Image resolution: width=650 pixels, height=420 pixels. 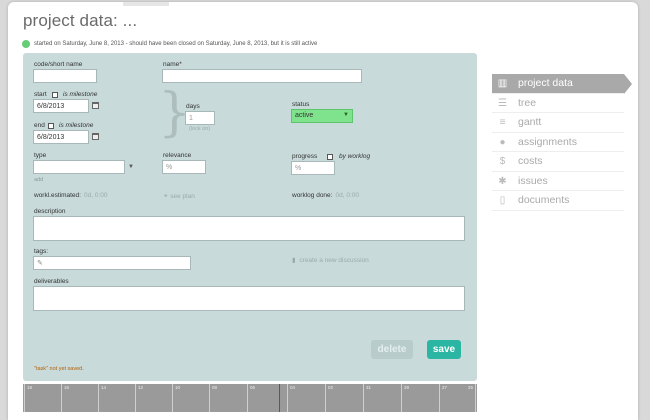 I want to click on documents-icon: ▯, so click(x=502, y=200).